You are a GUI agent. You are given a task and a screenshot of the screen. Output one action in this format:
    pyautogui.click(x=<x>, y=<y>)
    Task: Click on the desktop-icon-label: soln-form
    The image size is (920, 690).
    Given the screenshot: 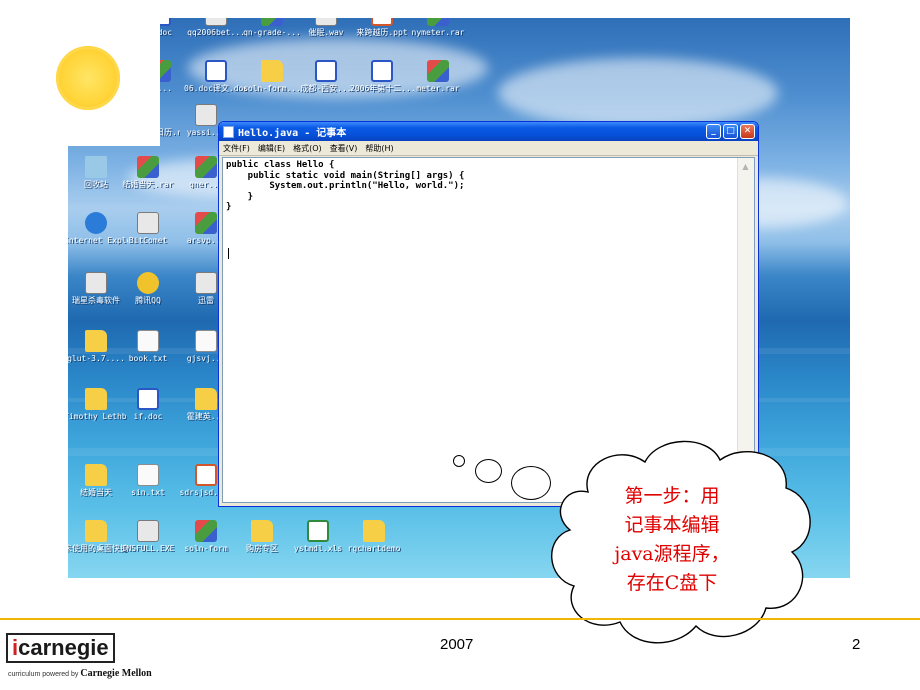 What is the action you would take?
    pyautogui.click(x=206, y=548)
    